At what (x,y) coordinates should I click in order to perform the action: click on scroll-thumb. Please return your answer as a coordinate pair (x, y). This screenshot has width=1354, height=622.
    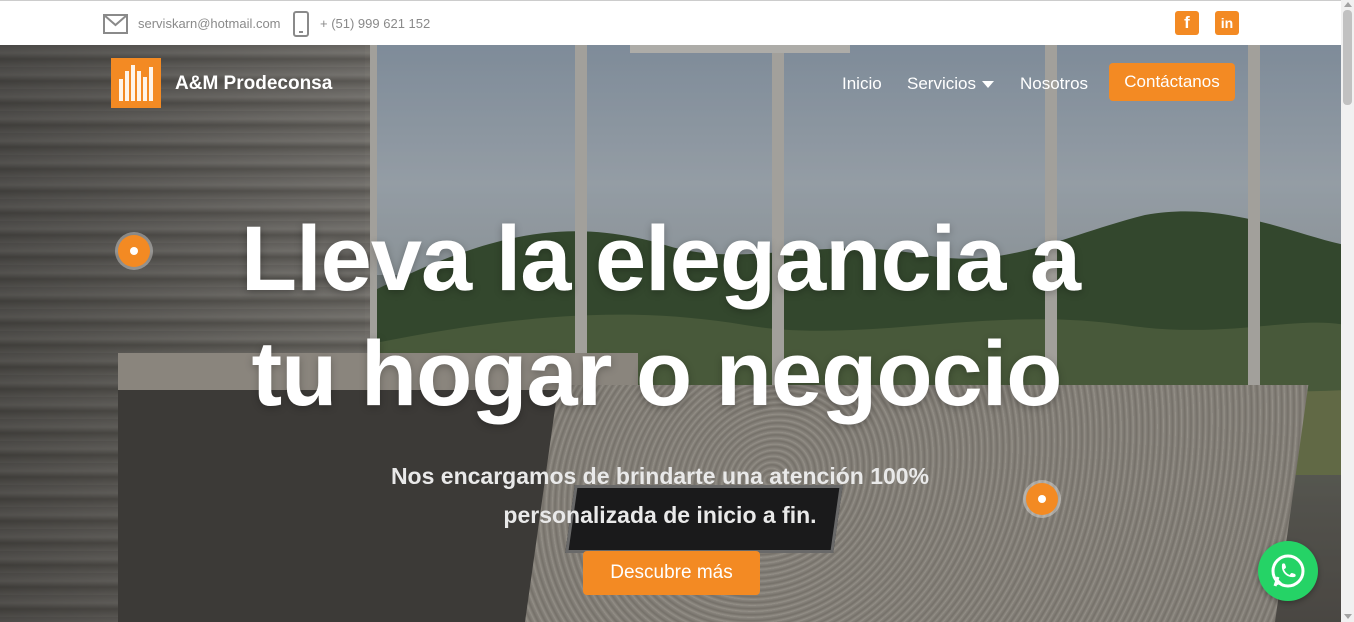
    Looking at the image, I should click on (1347, 57).